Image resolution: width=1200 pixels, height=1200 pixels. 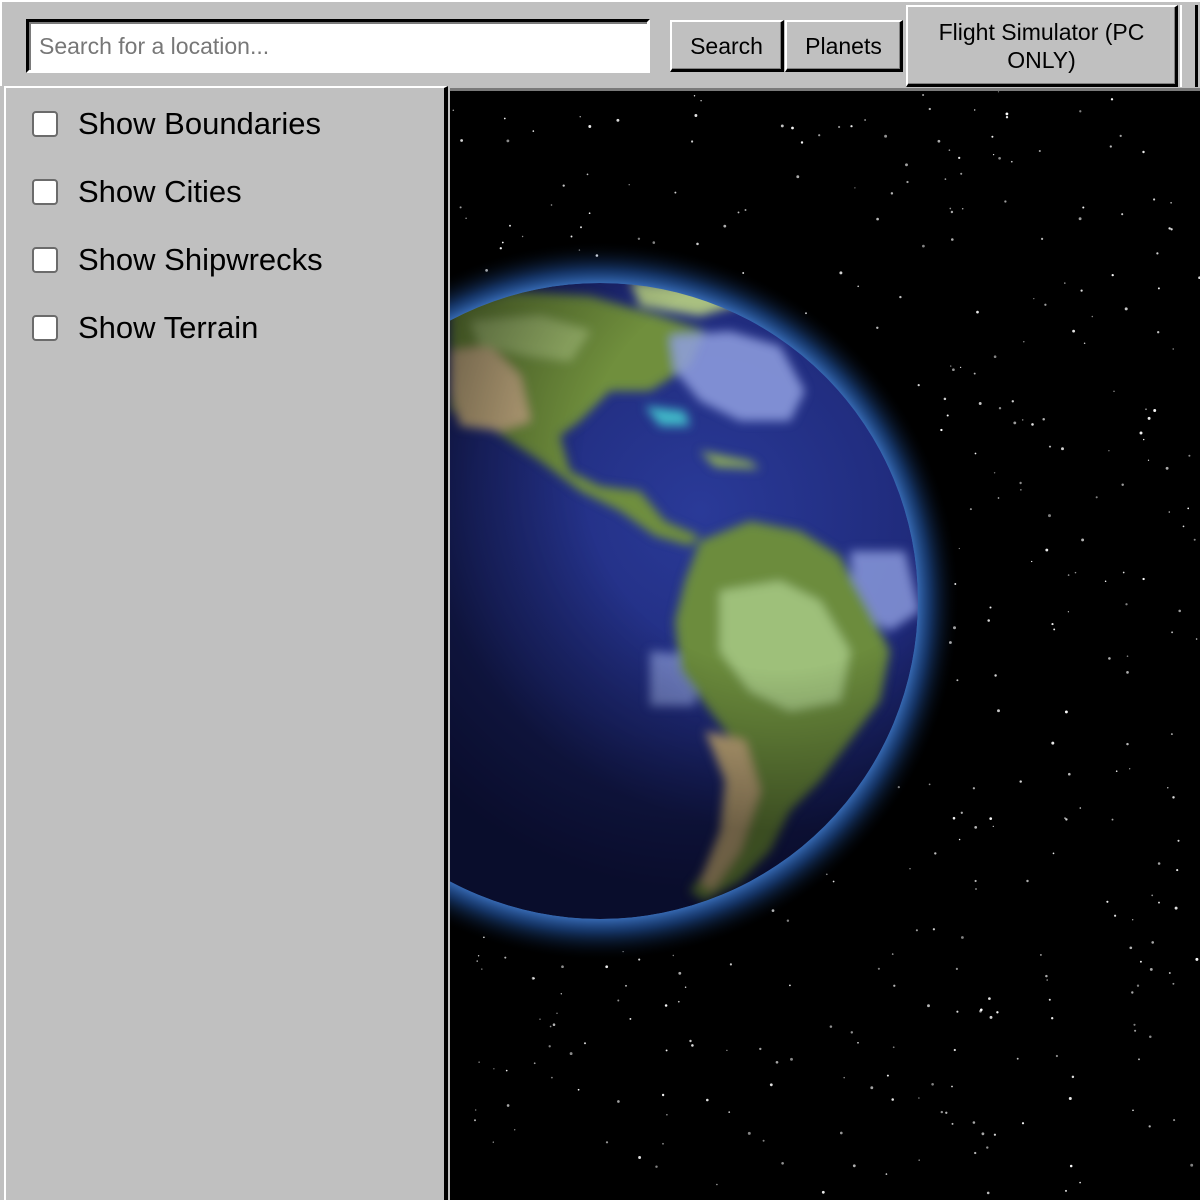 What do you see at coordinates (727, 46) in the screenshot?
I see `search-button: Search` at bounding box center [727, 46].